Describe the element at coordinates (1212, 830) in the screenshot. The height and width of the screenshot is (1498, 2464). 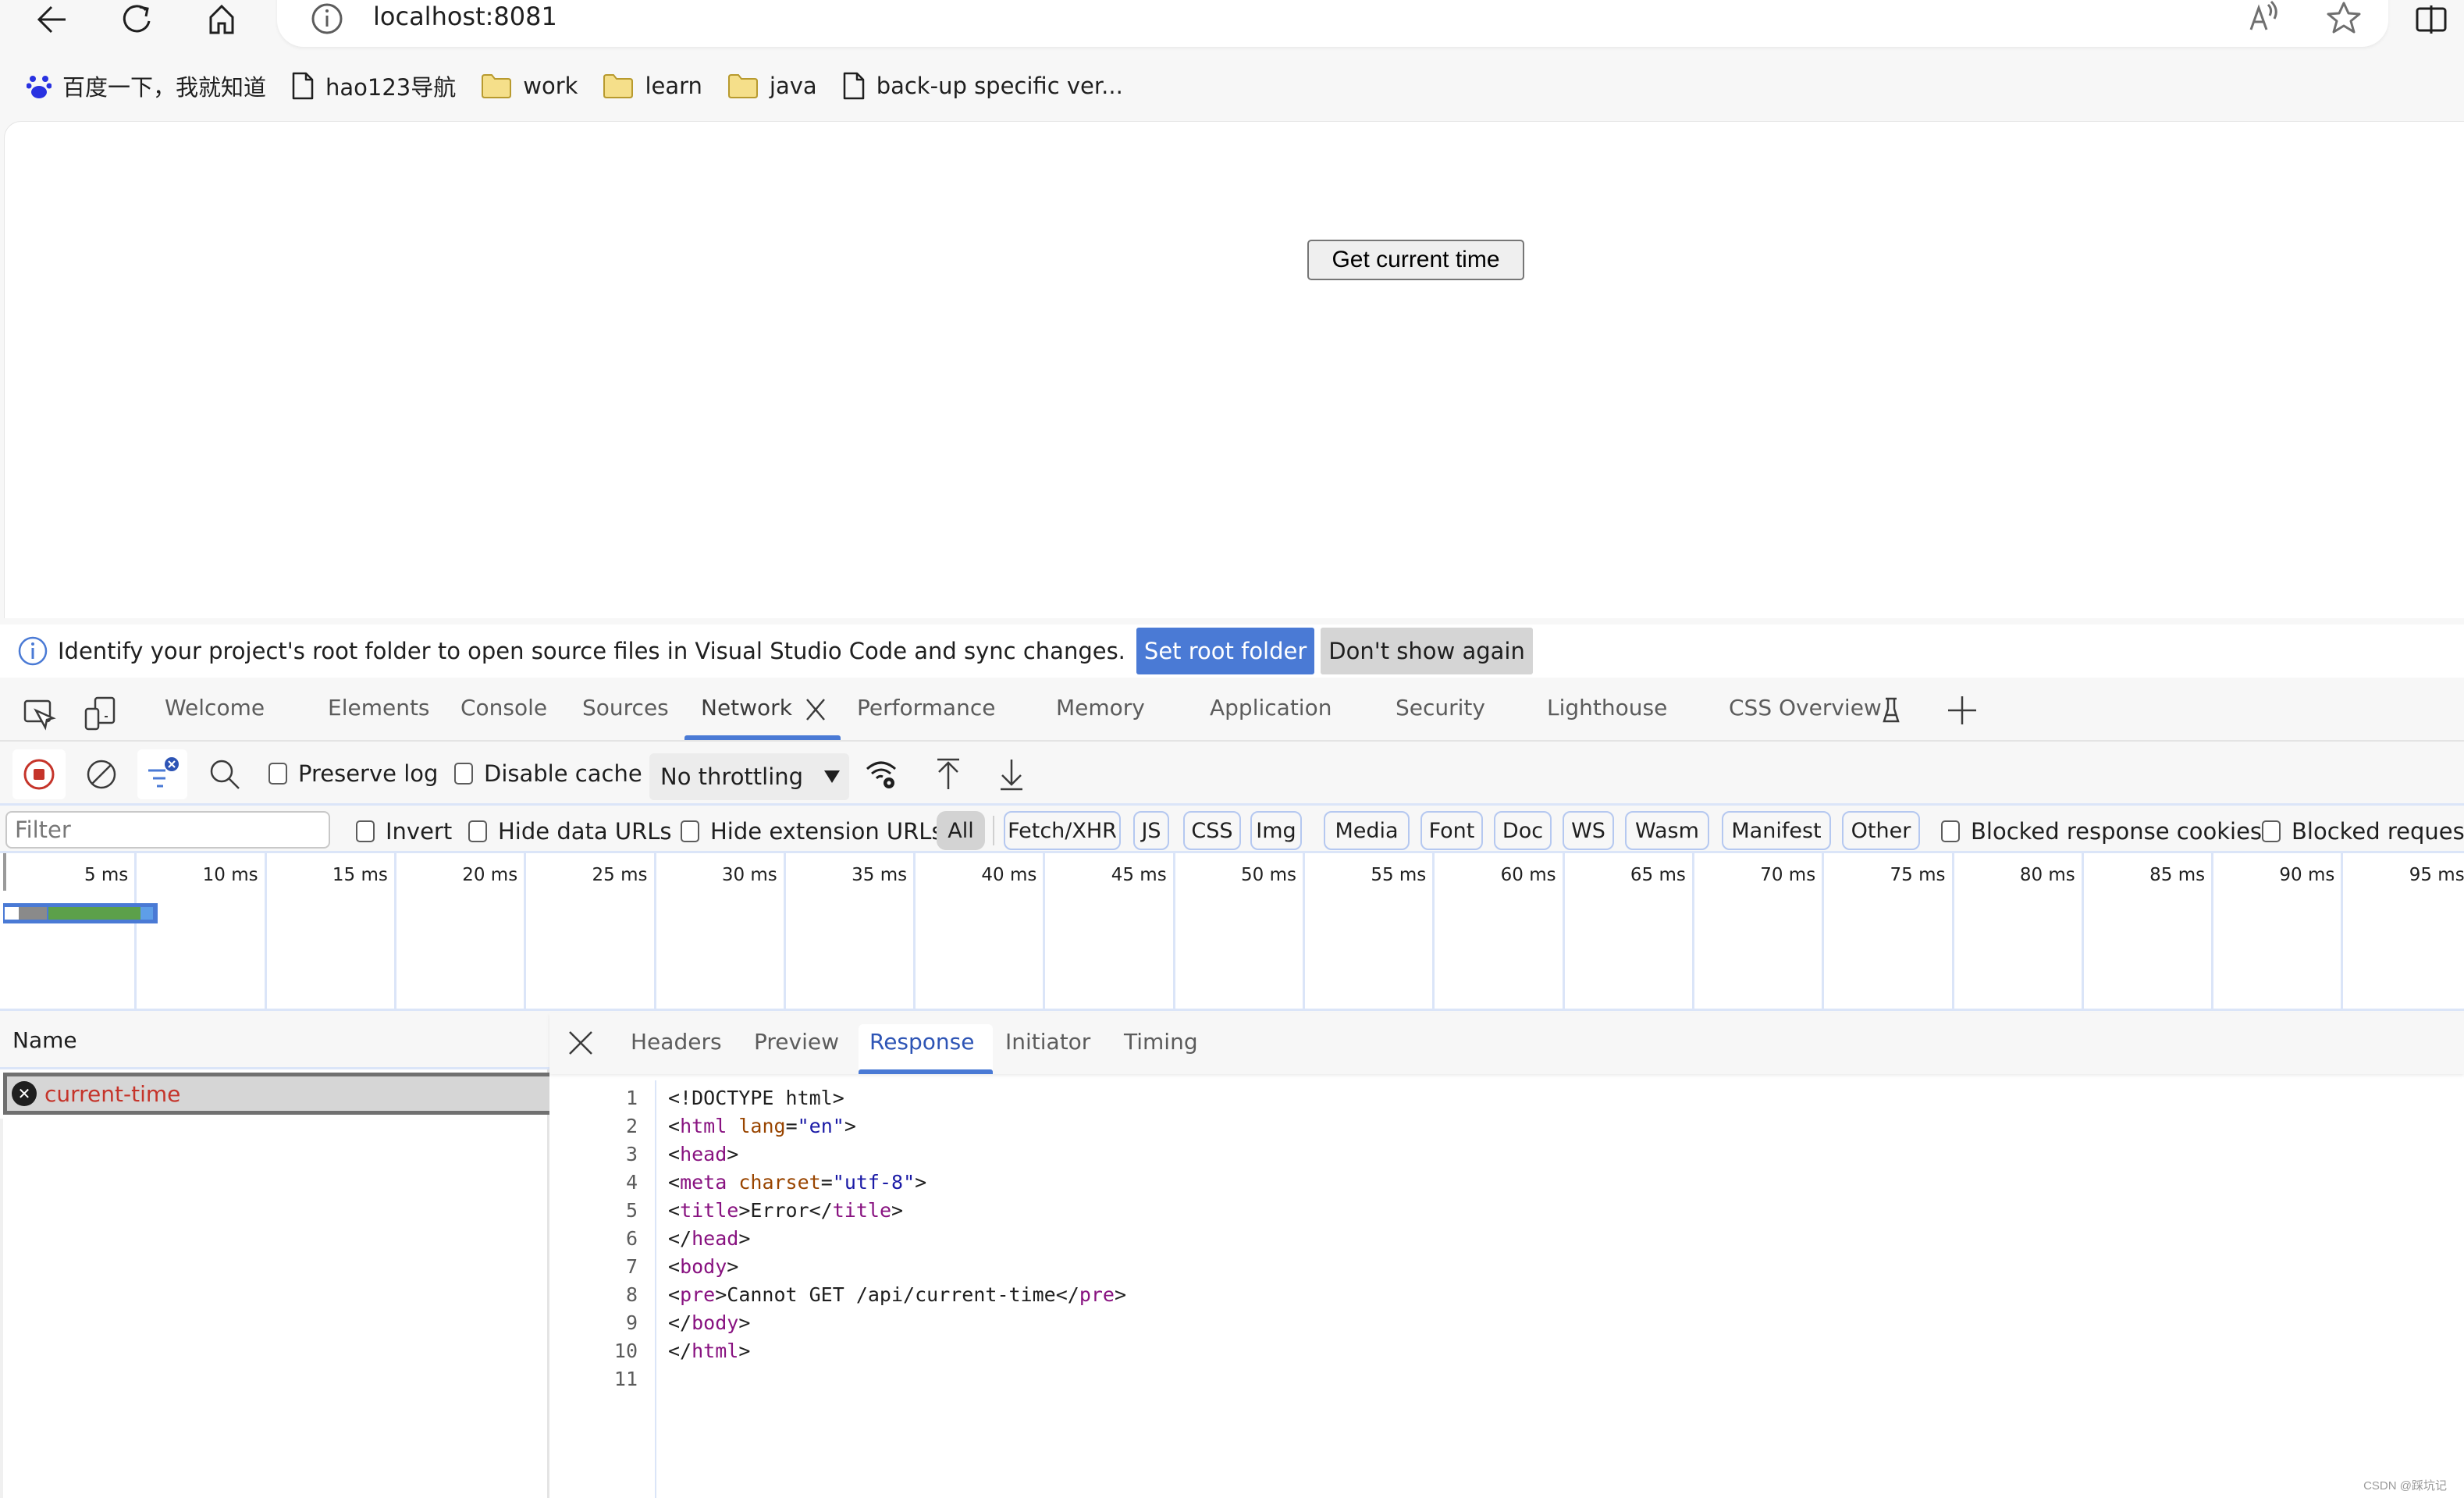
I see `type-filter-css: CSS` at that location.